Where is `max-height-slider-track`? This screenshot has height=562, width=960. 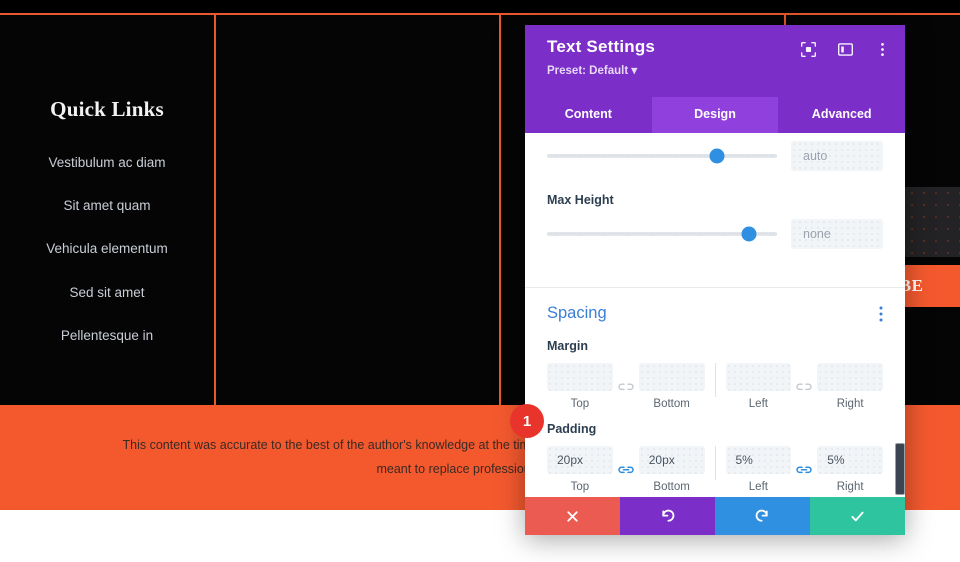
max-height-slider-track is located at coordinates (662, 234).